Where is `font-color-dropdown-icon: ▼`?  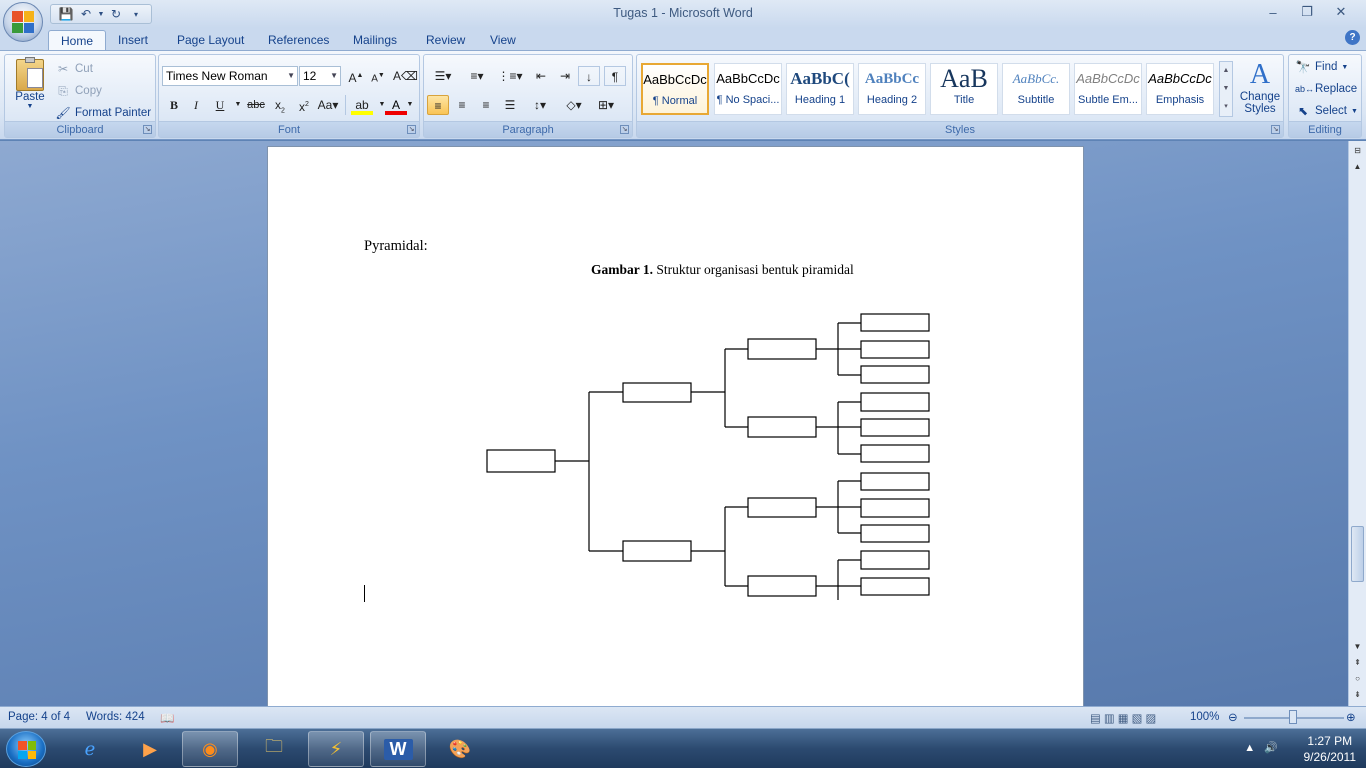 font-color-dropdown-icon: ▼ is located at coordinates (410, 105).